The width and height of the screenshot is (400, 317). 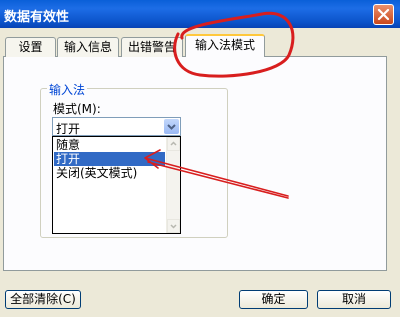 What do you see at coordinates (37, 17) in the screenshot?
I see `window-title: 数据有效性` at bounding box center [37, 17].